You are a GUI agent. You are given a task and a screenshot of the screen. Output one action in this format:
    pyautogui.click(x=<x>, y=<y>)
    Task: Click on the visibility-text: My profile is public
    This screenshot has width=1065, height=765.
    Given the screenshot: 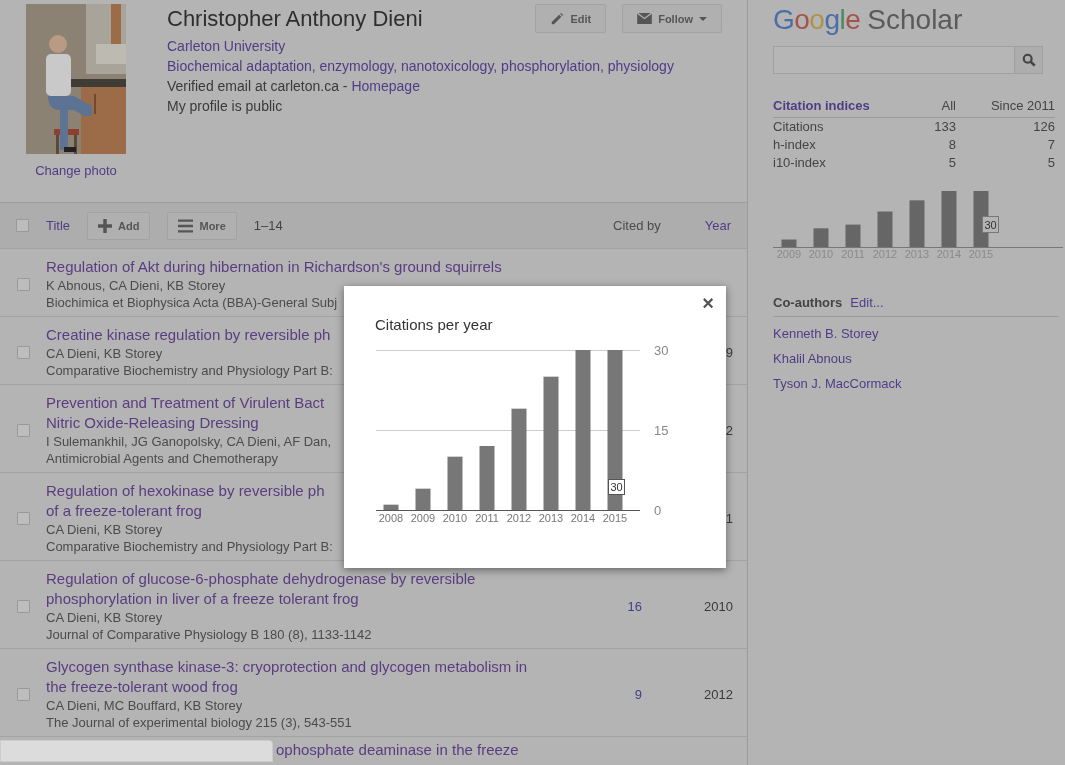 What is the action you would take?
    pyautogui.click(x=225, y=106)
    